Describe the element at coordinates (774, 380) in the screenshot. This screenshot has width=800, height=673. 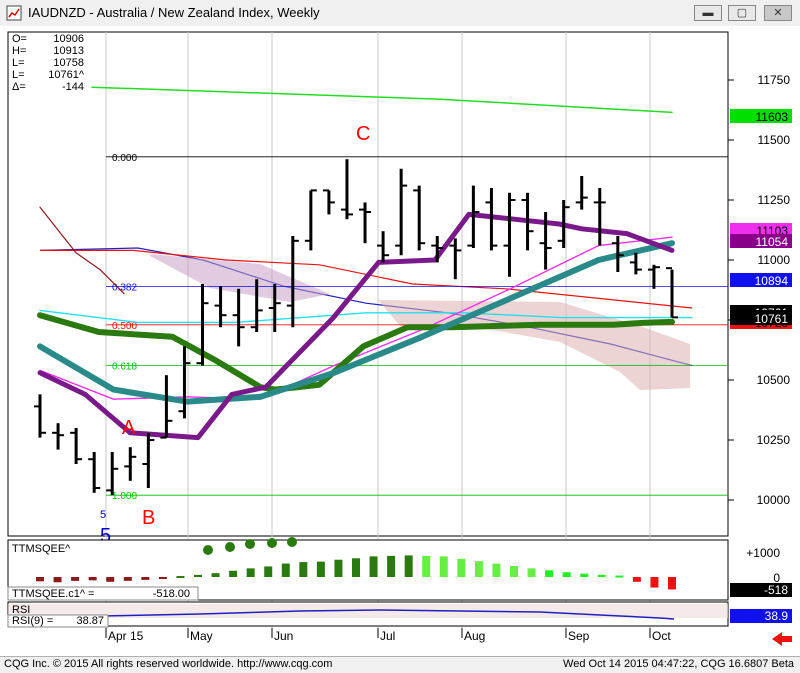
I see `y-tick-label: 10500` at that location.